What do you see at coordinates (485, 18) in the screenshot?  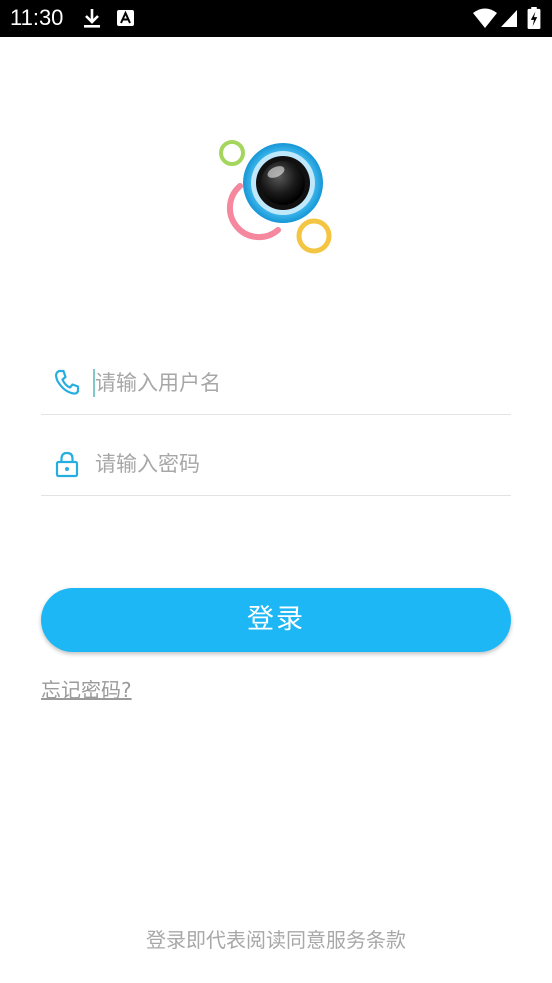 I see `wifi-icon` at bounding box center [485, 18].